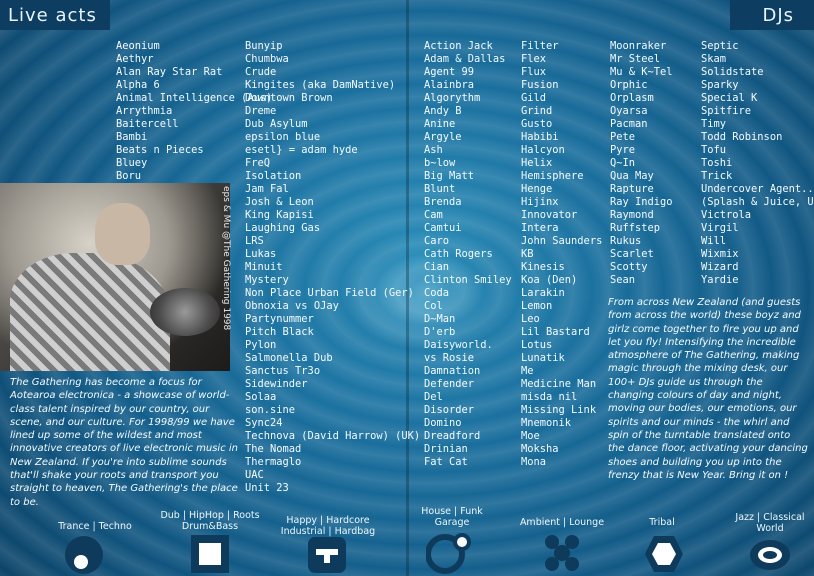  Describe the element at coordinates (449, 384) in the screenshot. I see `list-item: Defender` at that location.